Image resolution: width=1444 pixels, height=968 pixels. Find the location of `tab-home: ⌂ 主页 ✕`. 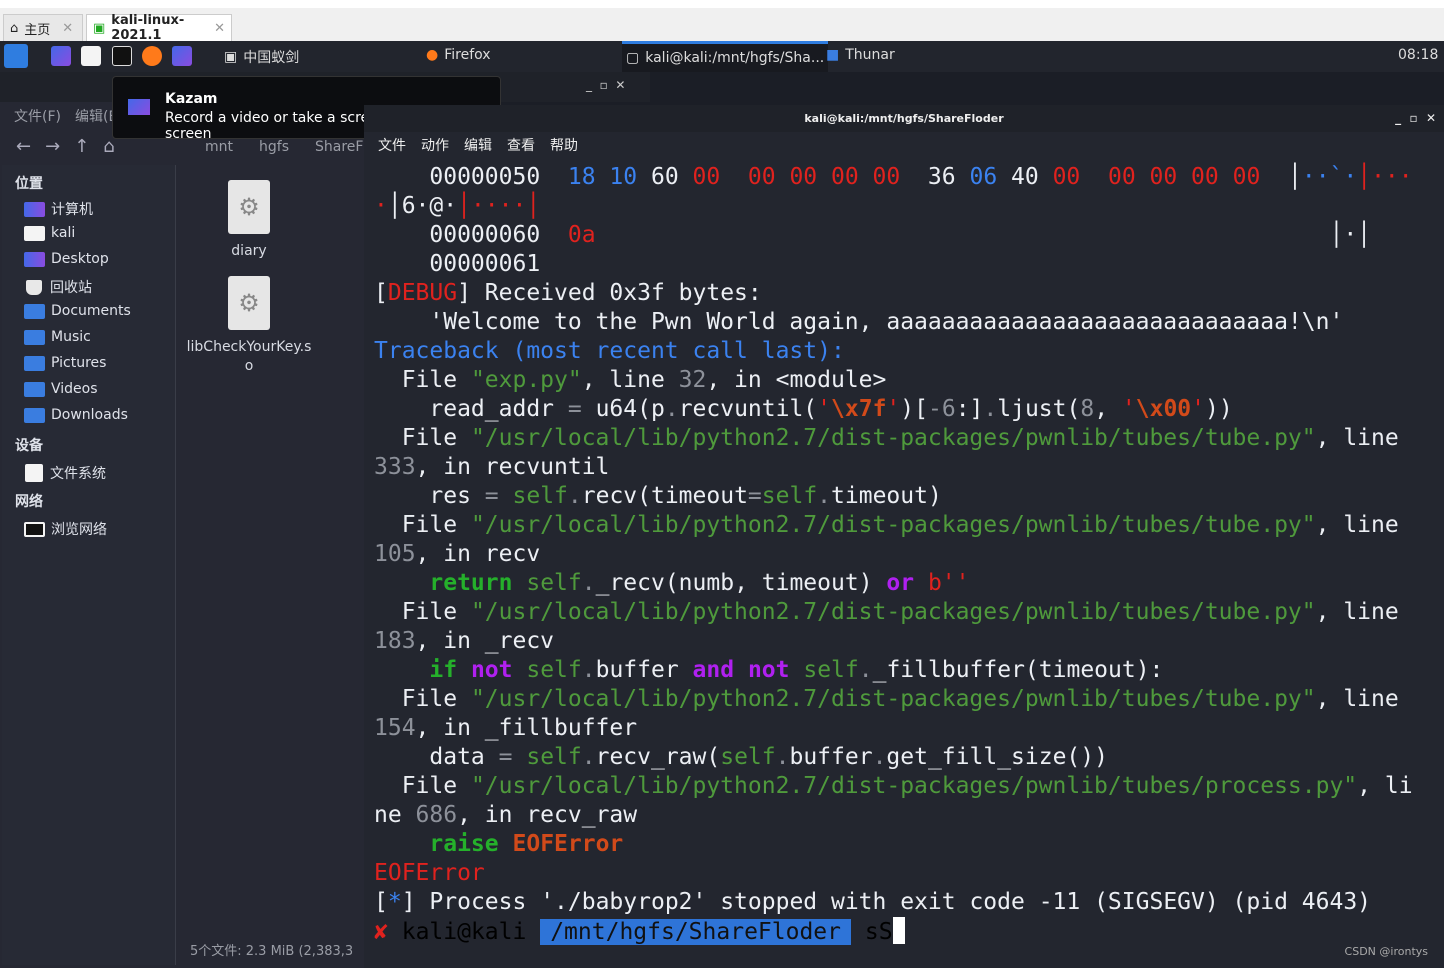

tab-home: ⌂ 主页 ✕ is located at coordinates (43, 27).